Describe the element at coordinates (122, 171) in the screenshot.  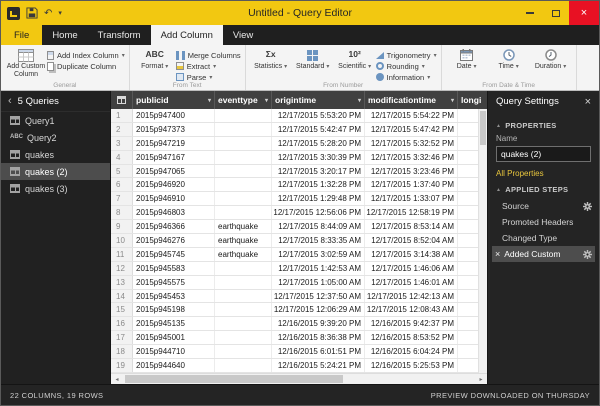
I see `row-number: 5` at that location.